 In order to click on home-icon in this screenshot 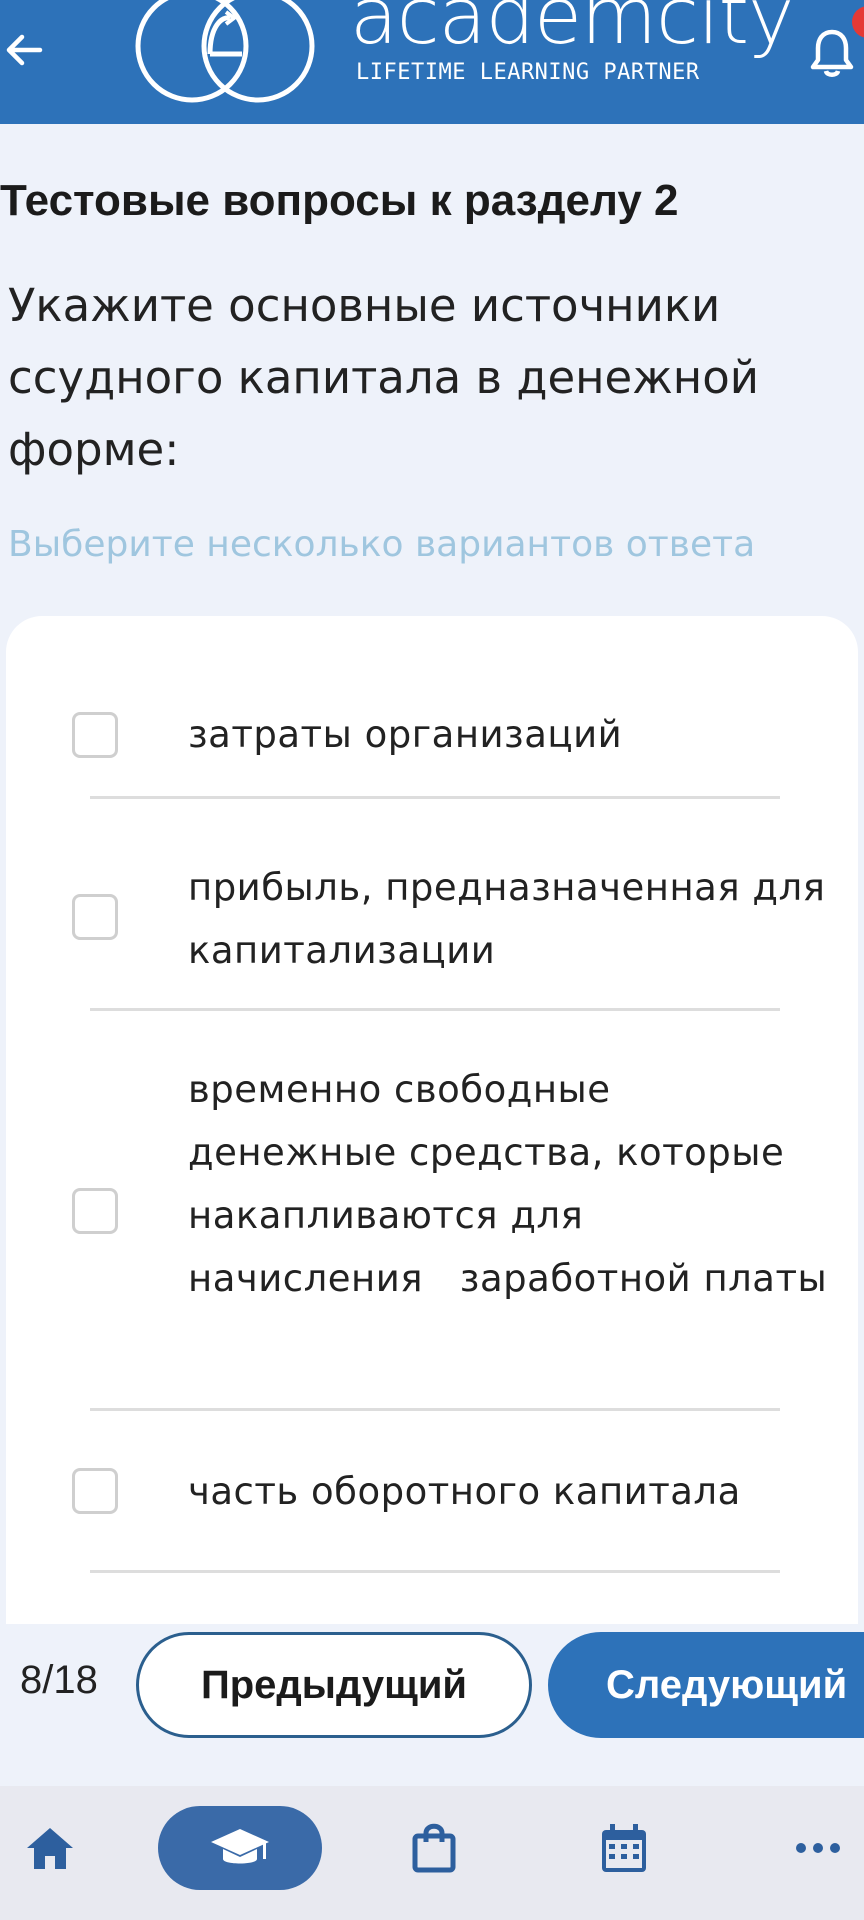, I will do `click(50, 1848)`.